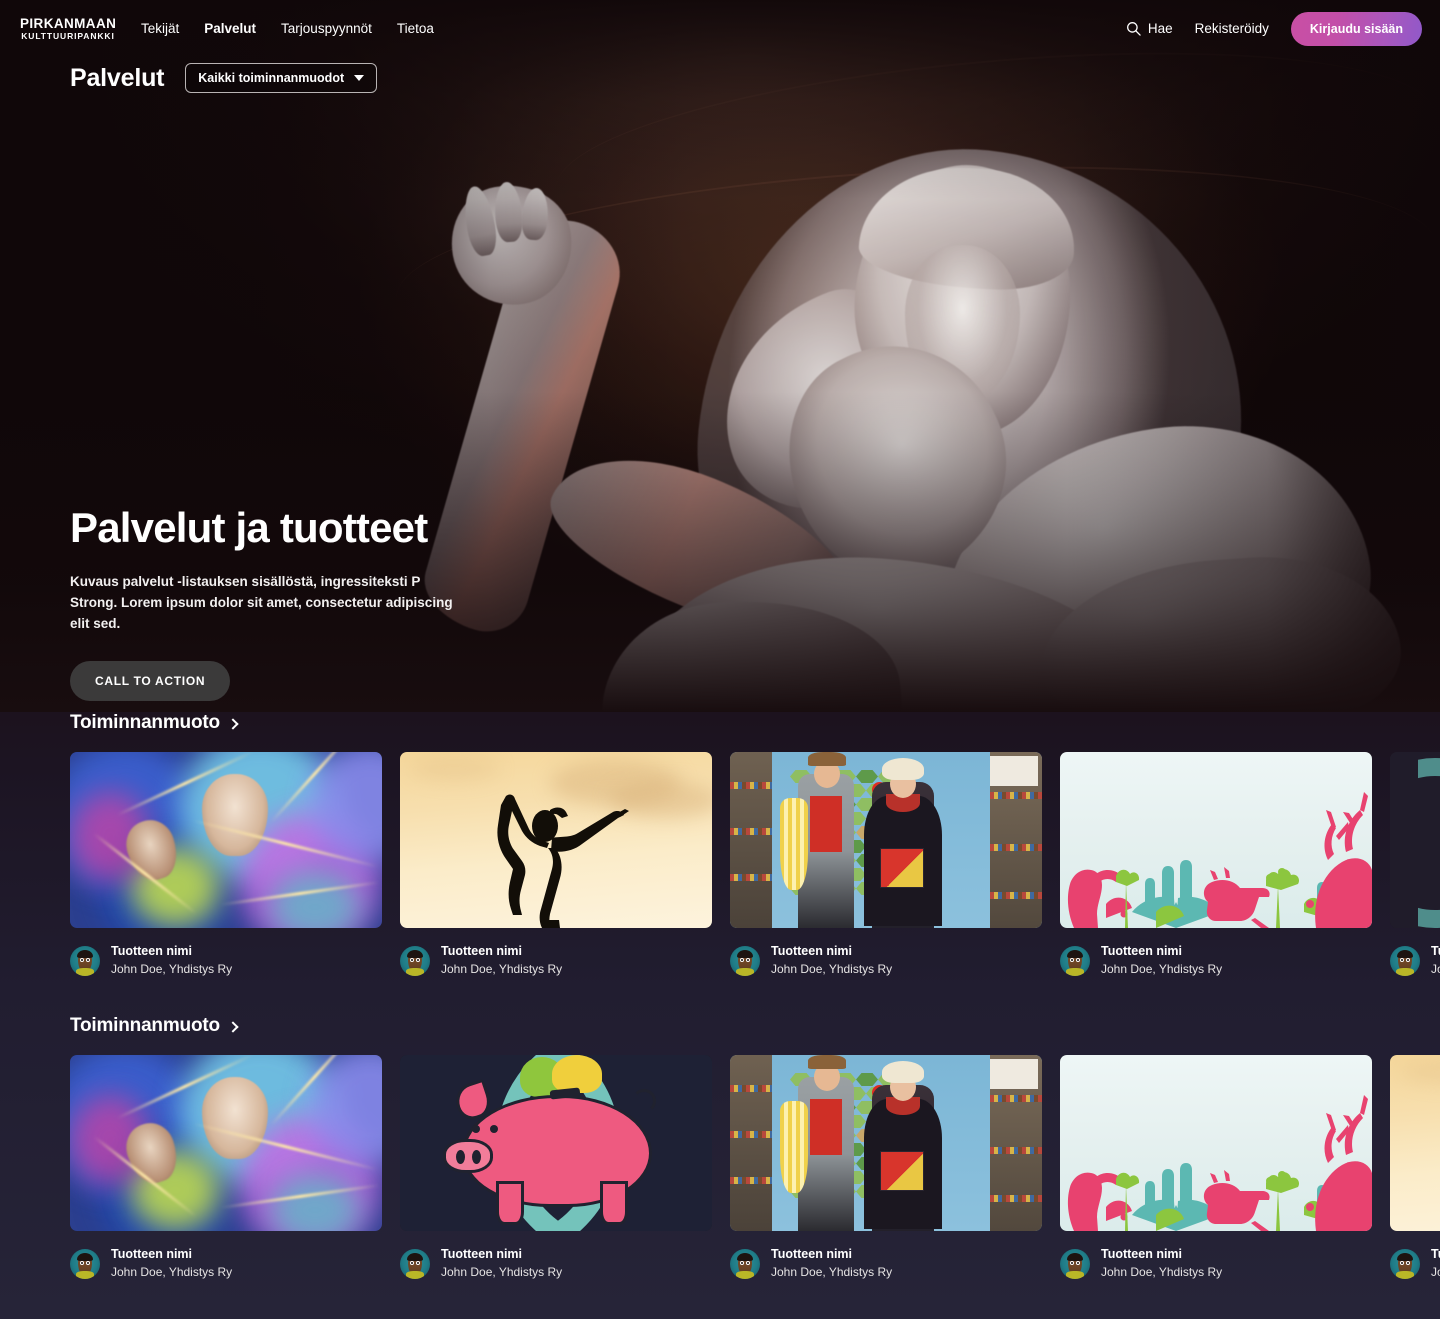  I want to click on section-heading-link-1: Toiminnanmuoto, so click(154, 723).